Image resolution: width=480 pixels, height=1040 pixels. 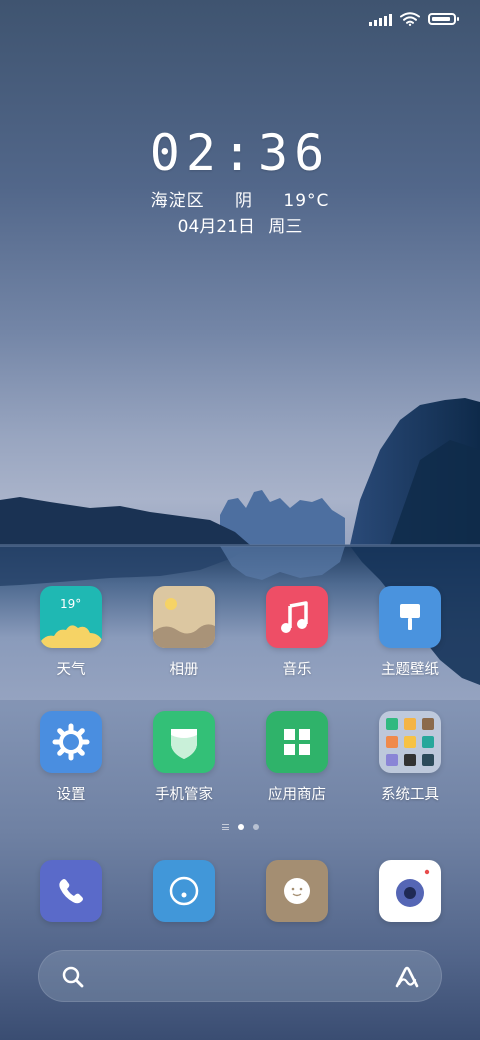 What do you see at coordinates (410, 670) in the screenshot?
I see `app-themes-label: 主题壁纸` at bounding box center [410, 670].